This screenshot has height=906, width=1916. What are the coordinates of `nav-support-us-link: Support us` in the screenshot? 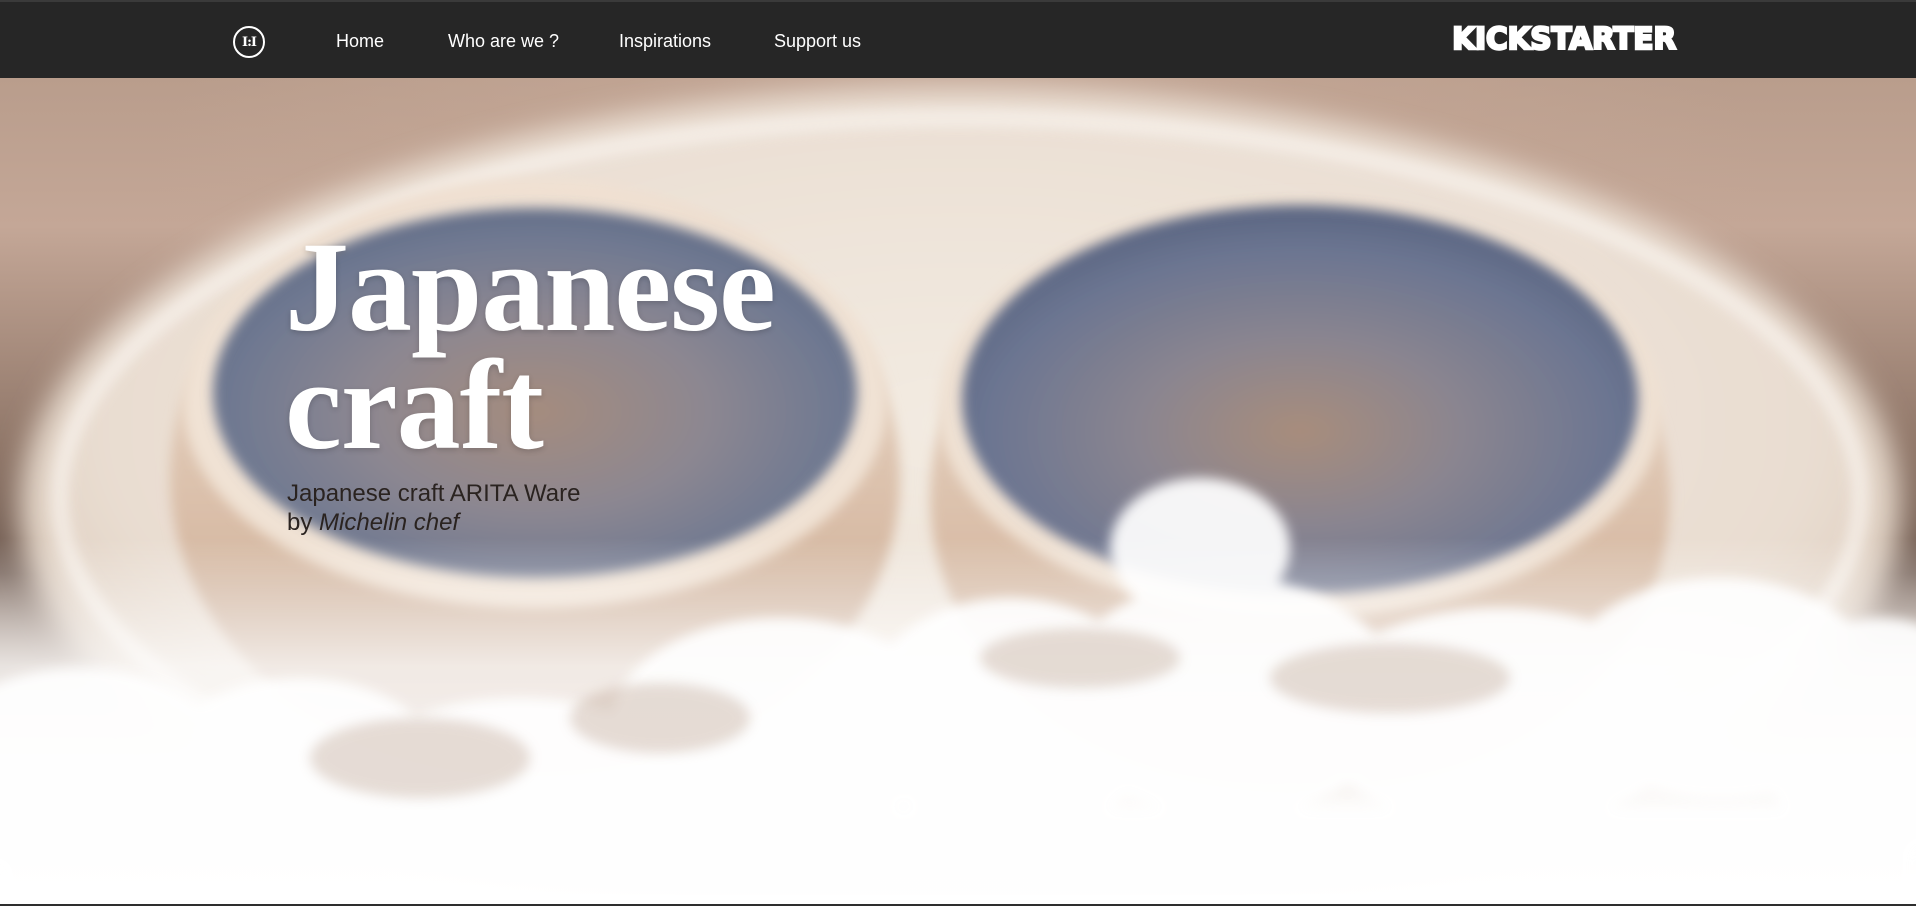 It's located at (817, 41).